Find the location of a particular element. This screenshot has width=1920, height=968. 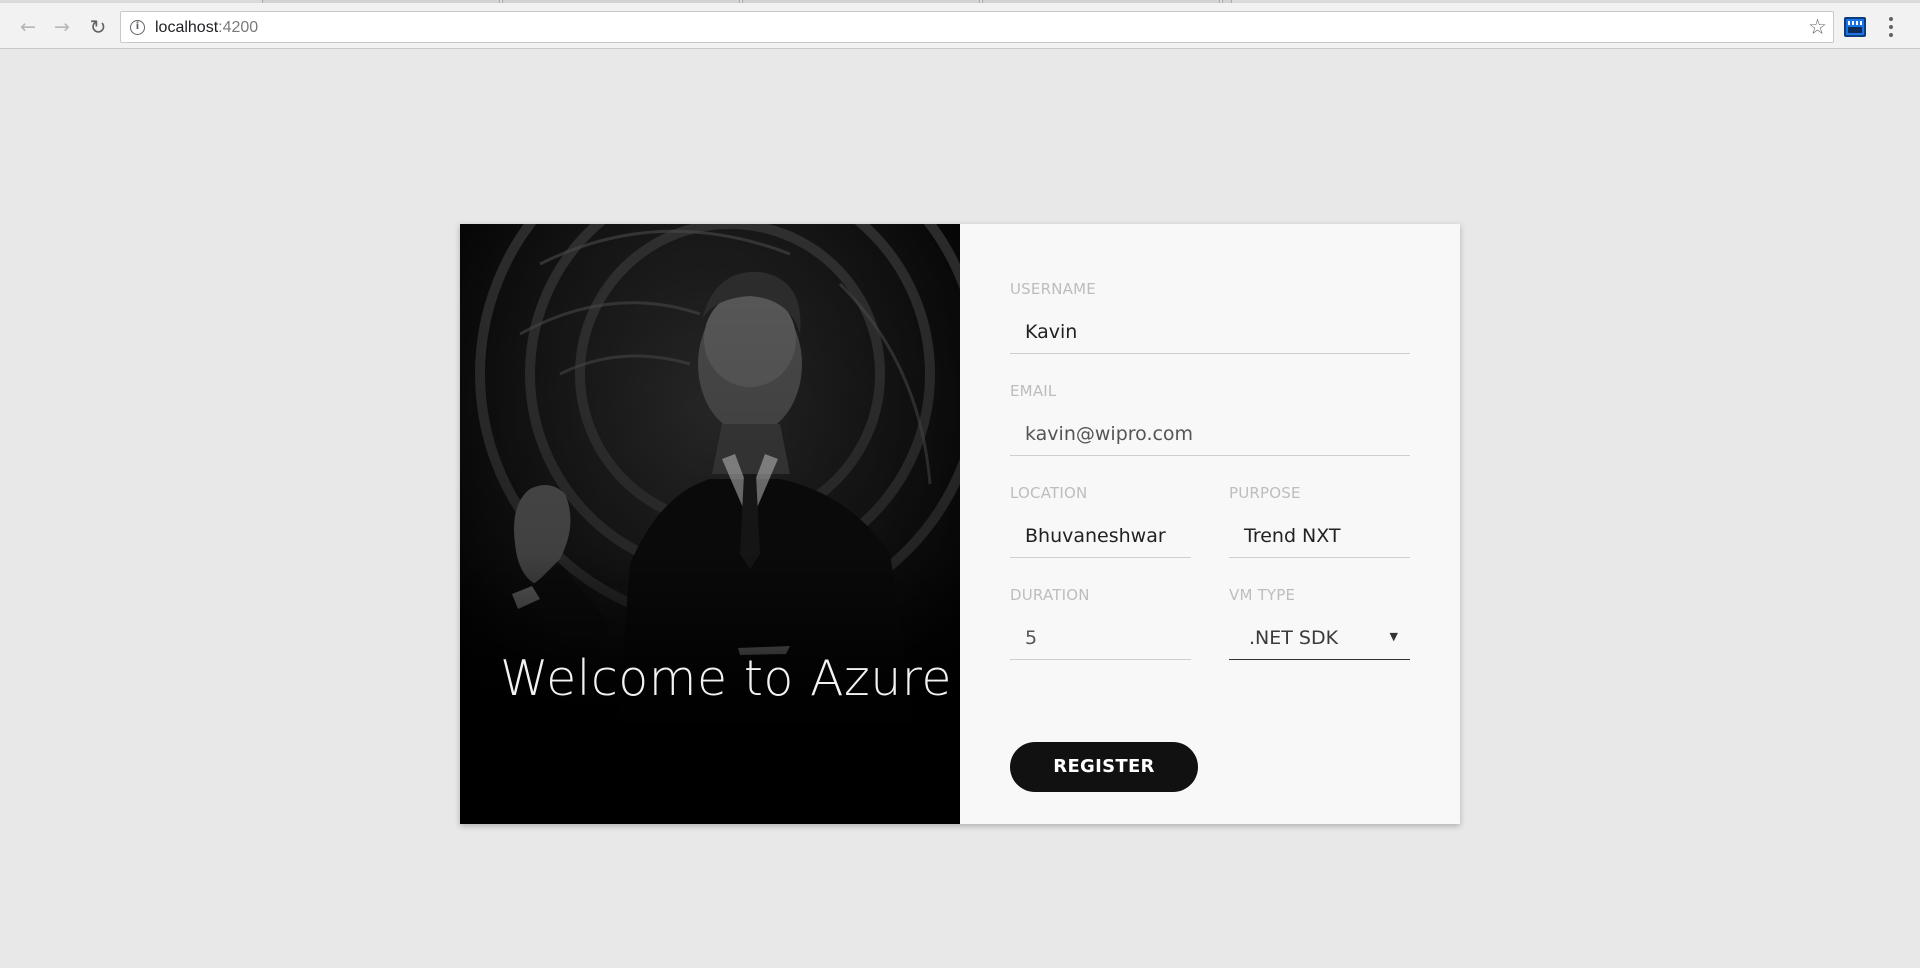

kebab-menu-icon is located at coordinates (1891, 27).